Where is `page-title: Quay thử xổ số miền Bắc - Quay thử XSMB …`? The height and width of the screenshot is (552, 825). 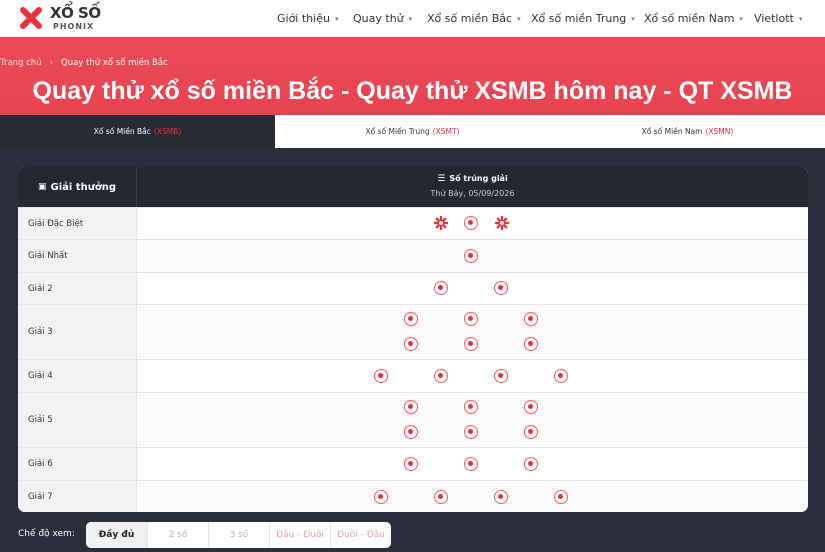 page-title: Quay thử xổ số miền Bắc - Quay thử XSMB … is located at coordinates (412, 91).